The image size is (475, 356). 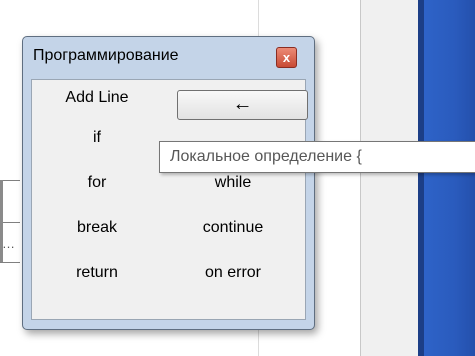 I want to click on close-icon: x, so click(x=286, y=57).